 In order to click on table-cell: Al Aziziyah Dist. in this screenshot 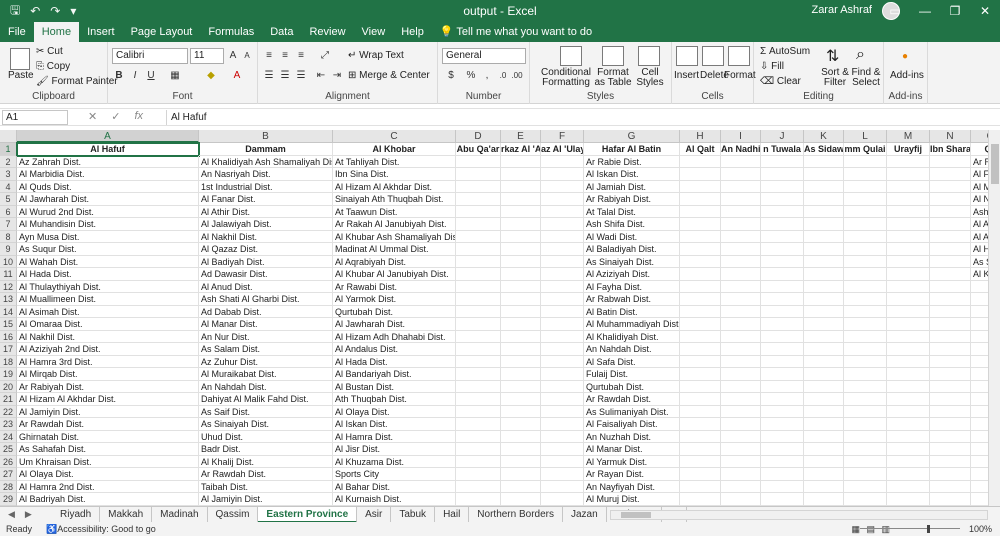, I will do `click(632, 274)`.